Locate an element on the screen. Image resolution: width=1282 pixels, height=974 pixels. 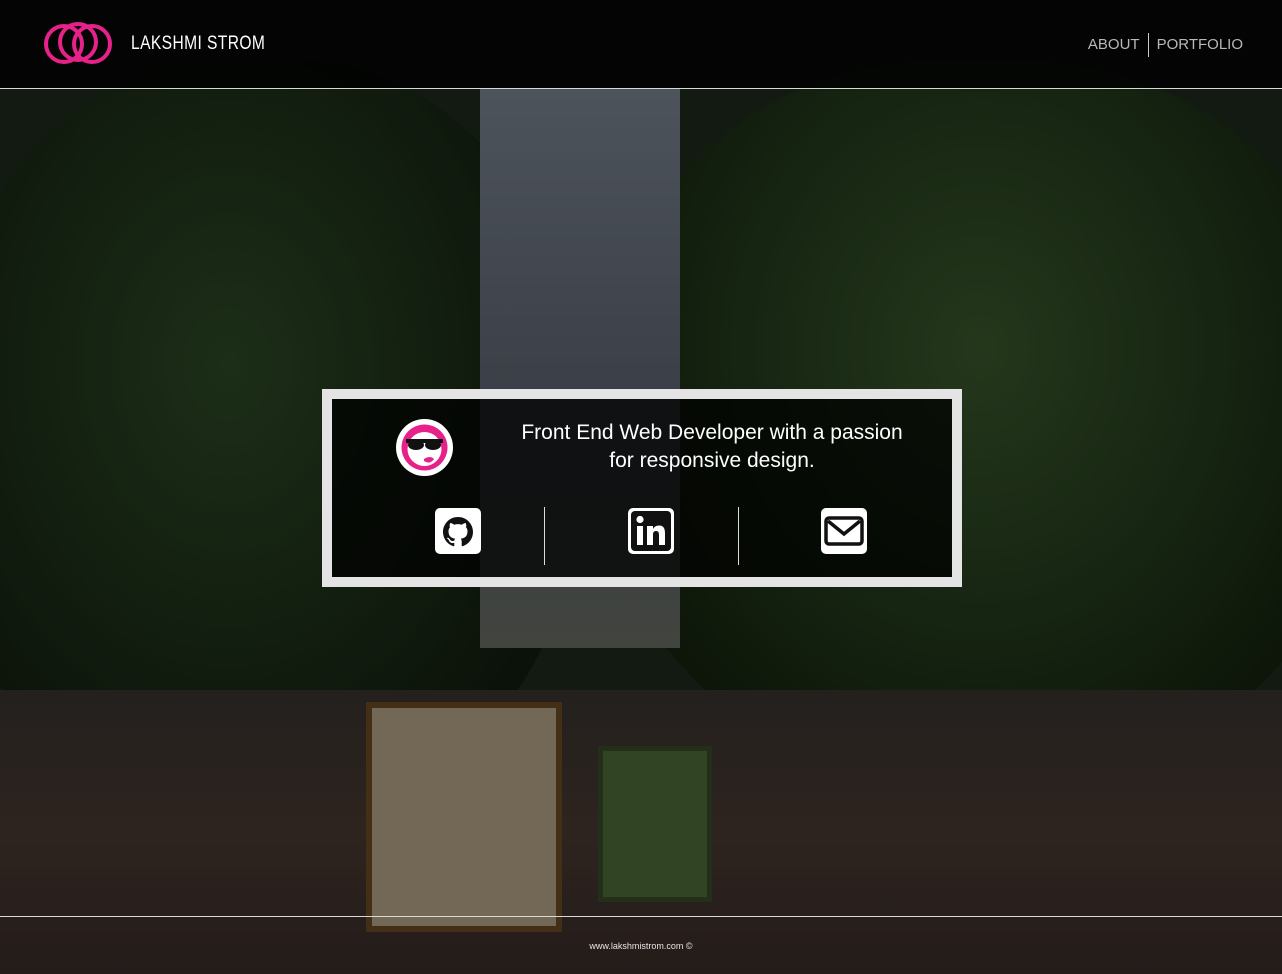
brand-name: LAKSHMI STROM is located at coordinates (198, 44).